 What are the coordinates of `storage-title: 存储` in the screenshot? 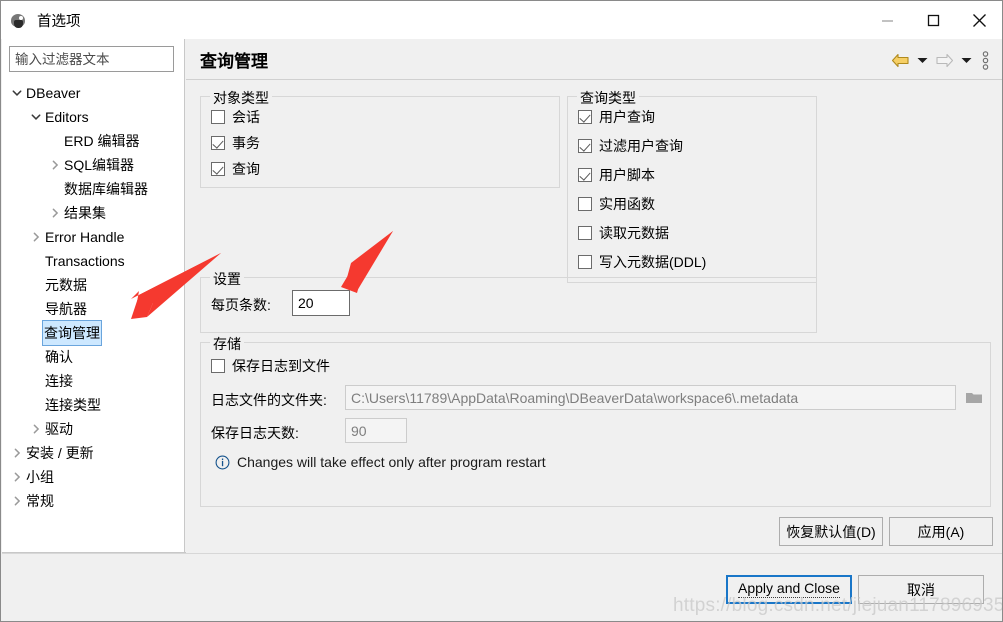 It's located at (227, 344).